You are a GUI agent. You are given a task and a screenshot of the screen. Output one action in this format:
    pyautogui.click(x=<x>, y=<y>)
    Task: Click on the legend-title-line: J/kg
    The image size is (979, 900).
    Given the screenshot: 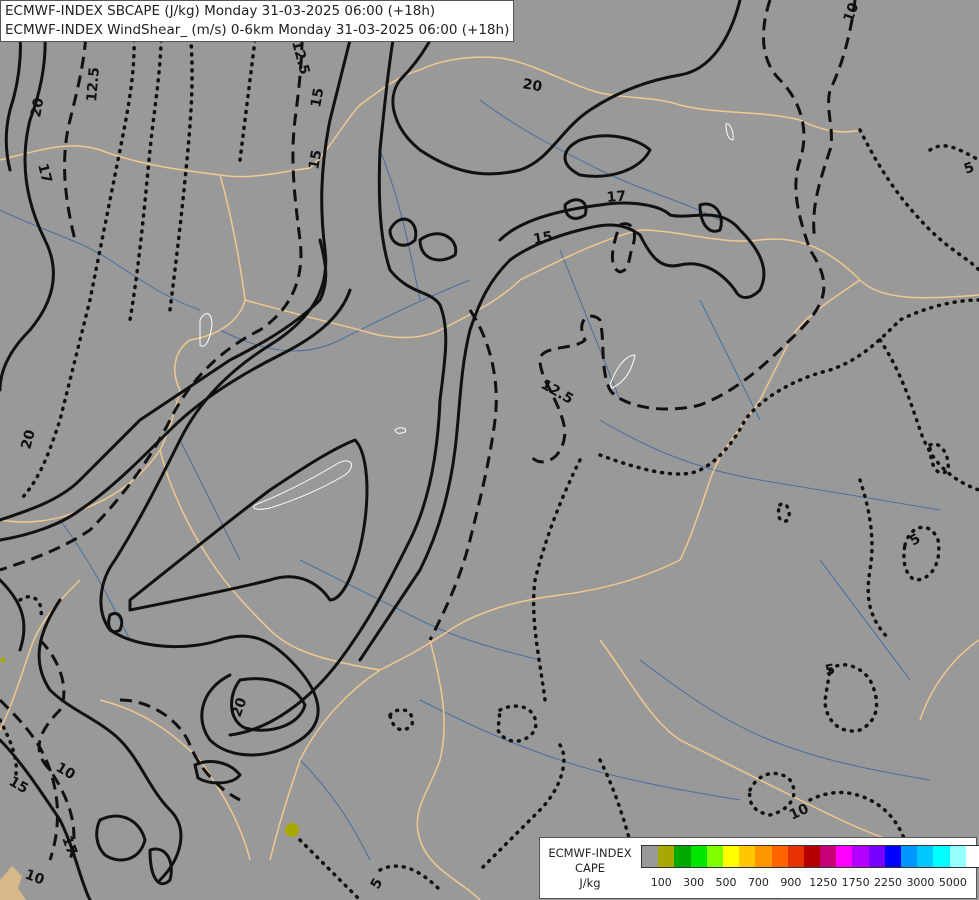 What is the action you would take?
    pyautogui.click(x=590, y=883)
    